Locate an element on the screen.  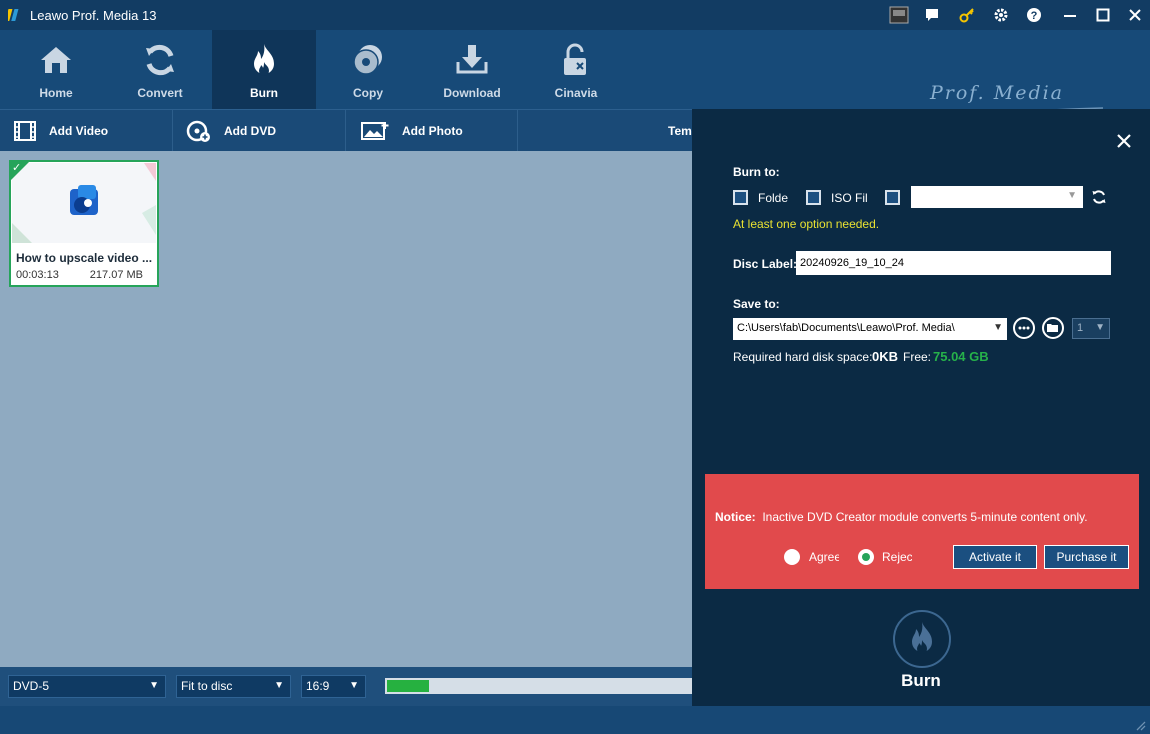
film-strip-icon is located at coordinates (25, 130).